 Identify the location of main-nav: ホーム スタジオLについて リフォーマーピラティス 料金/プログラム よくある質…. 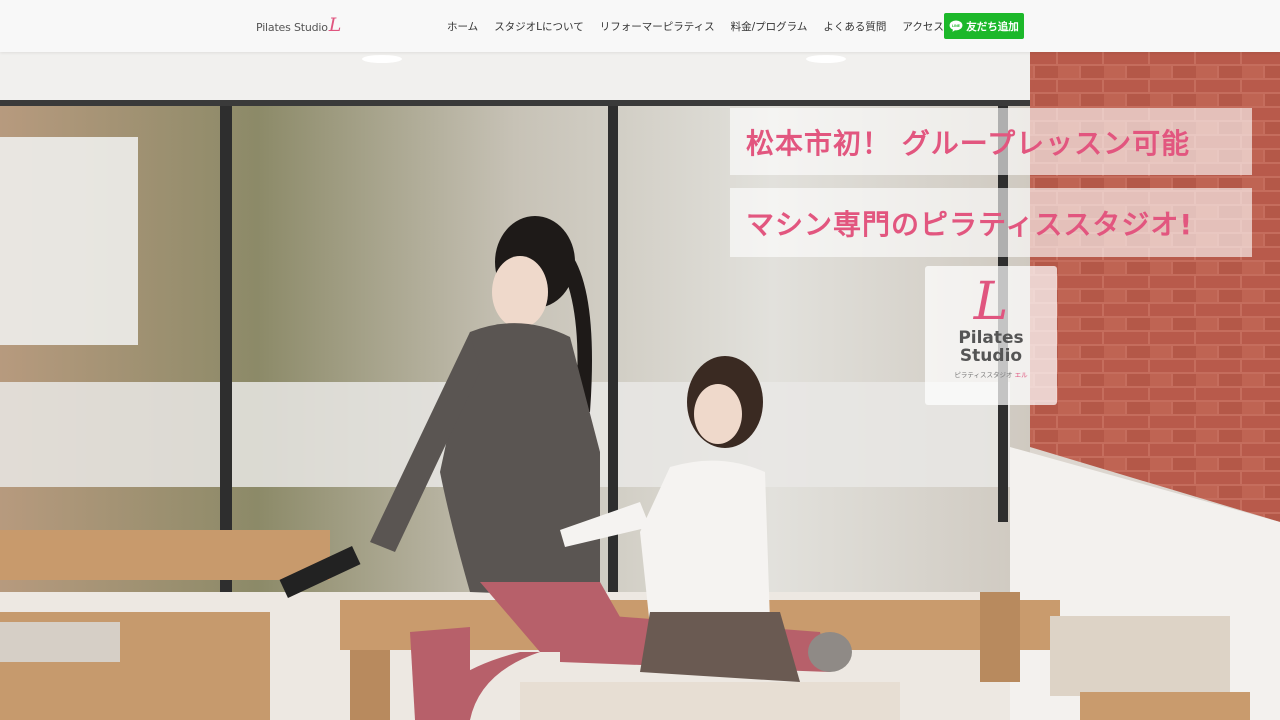
(717, 26).